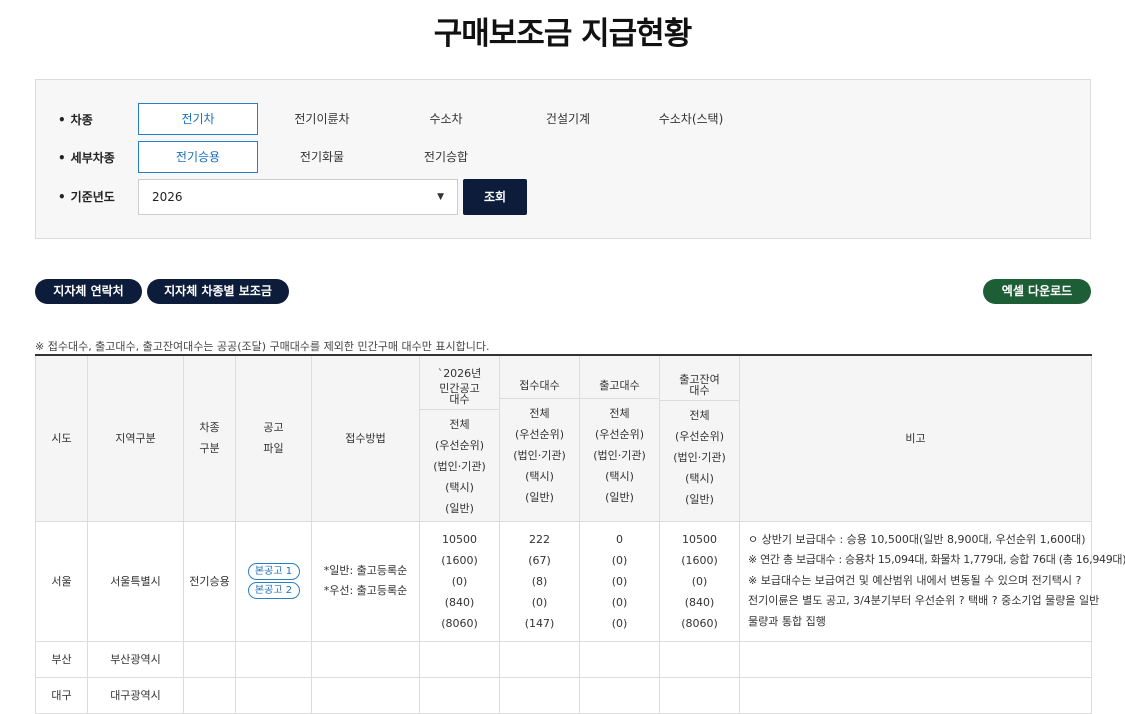 The height and width of the screenshot is (714, 1125). What do you see at coordinates (86, 158) in the screenshot?
I see `sub-type-label: 세부차종` at bounding box center [86, 158].